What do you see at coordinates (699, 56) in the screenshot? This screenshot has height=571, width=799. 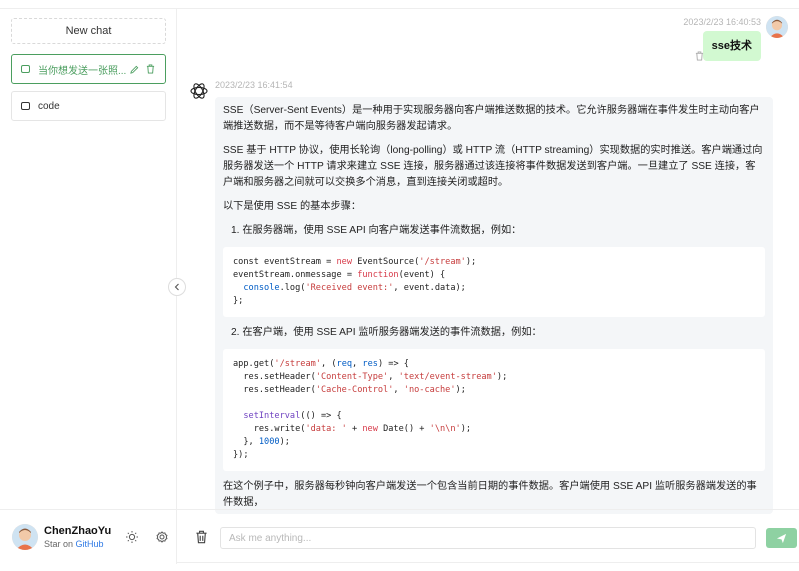 I see `delete-message-icon` at bounding box center [699, 56].